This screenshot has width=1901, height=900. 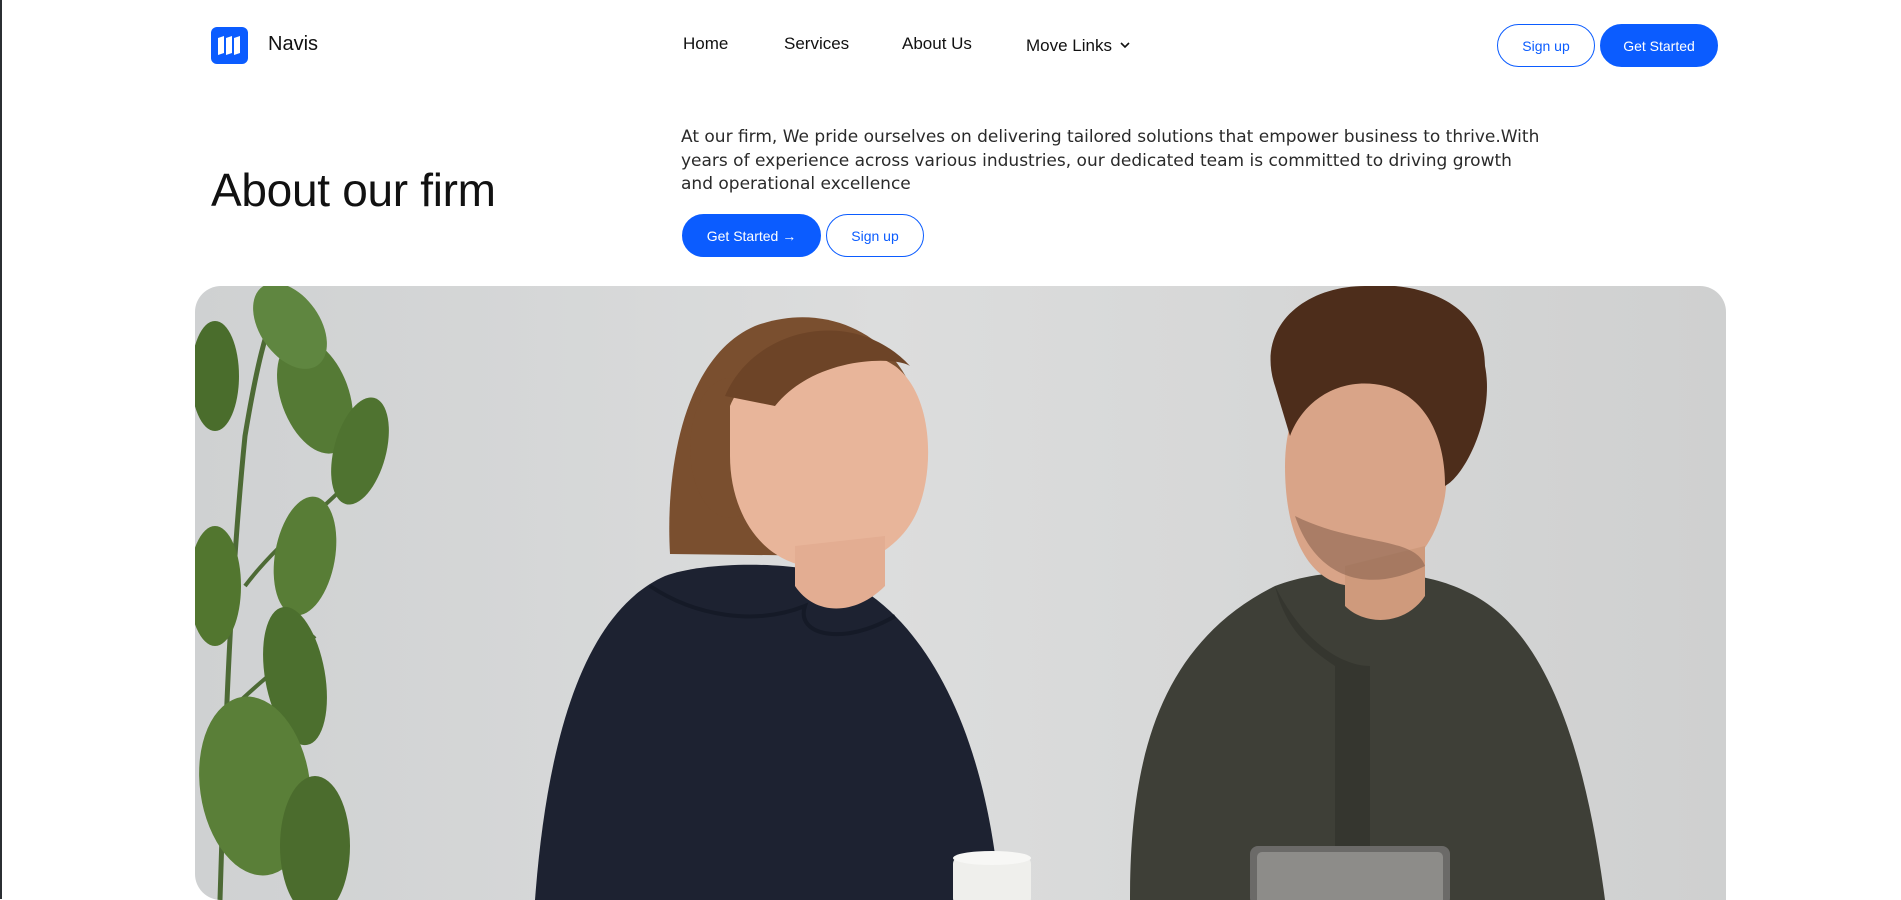 I want to click on chevron-down-icon, so click(x=1125, y=44).